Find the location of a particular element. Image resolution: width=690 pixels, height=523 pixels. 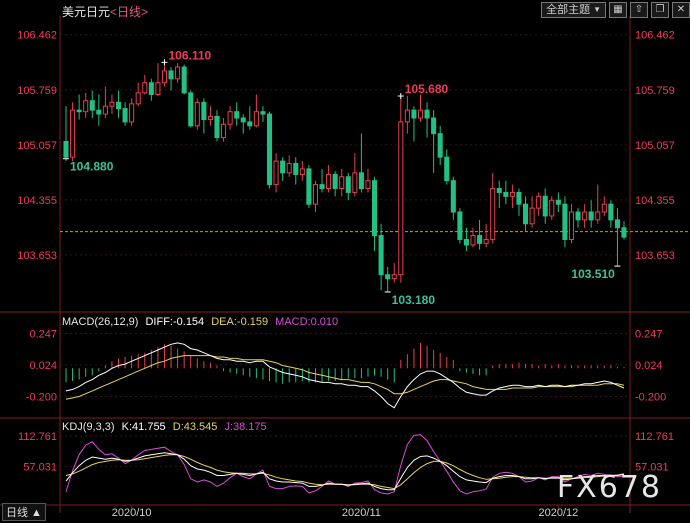

high-annotation: 106.110 is located at coordinates (189, 55).